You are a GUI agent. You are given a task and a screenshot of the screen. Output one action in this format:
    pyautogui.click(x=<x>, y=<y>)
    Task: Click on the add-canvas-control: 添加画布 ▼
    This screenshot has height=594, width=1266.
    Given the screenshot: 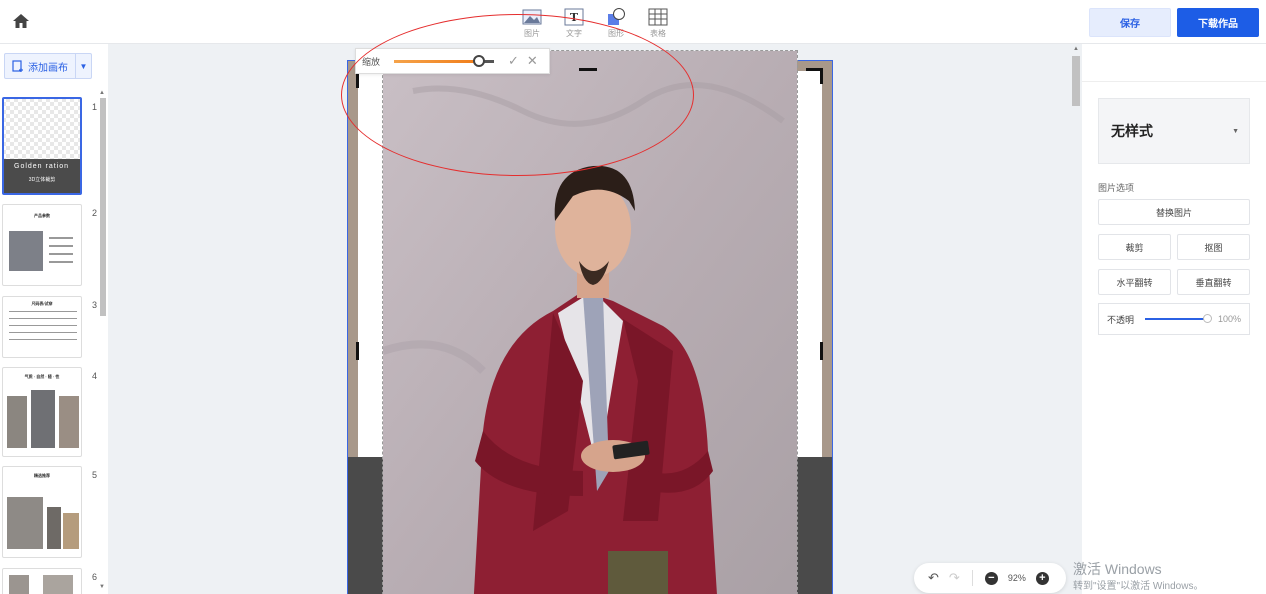 What is the action you would take?
    pyautogui.click(x=48, y=66)
    